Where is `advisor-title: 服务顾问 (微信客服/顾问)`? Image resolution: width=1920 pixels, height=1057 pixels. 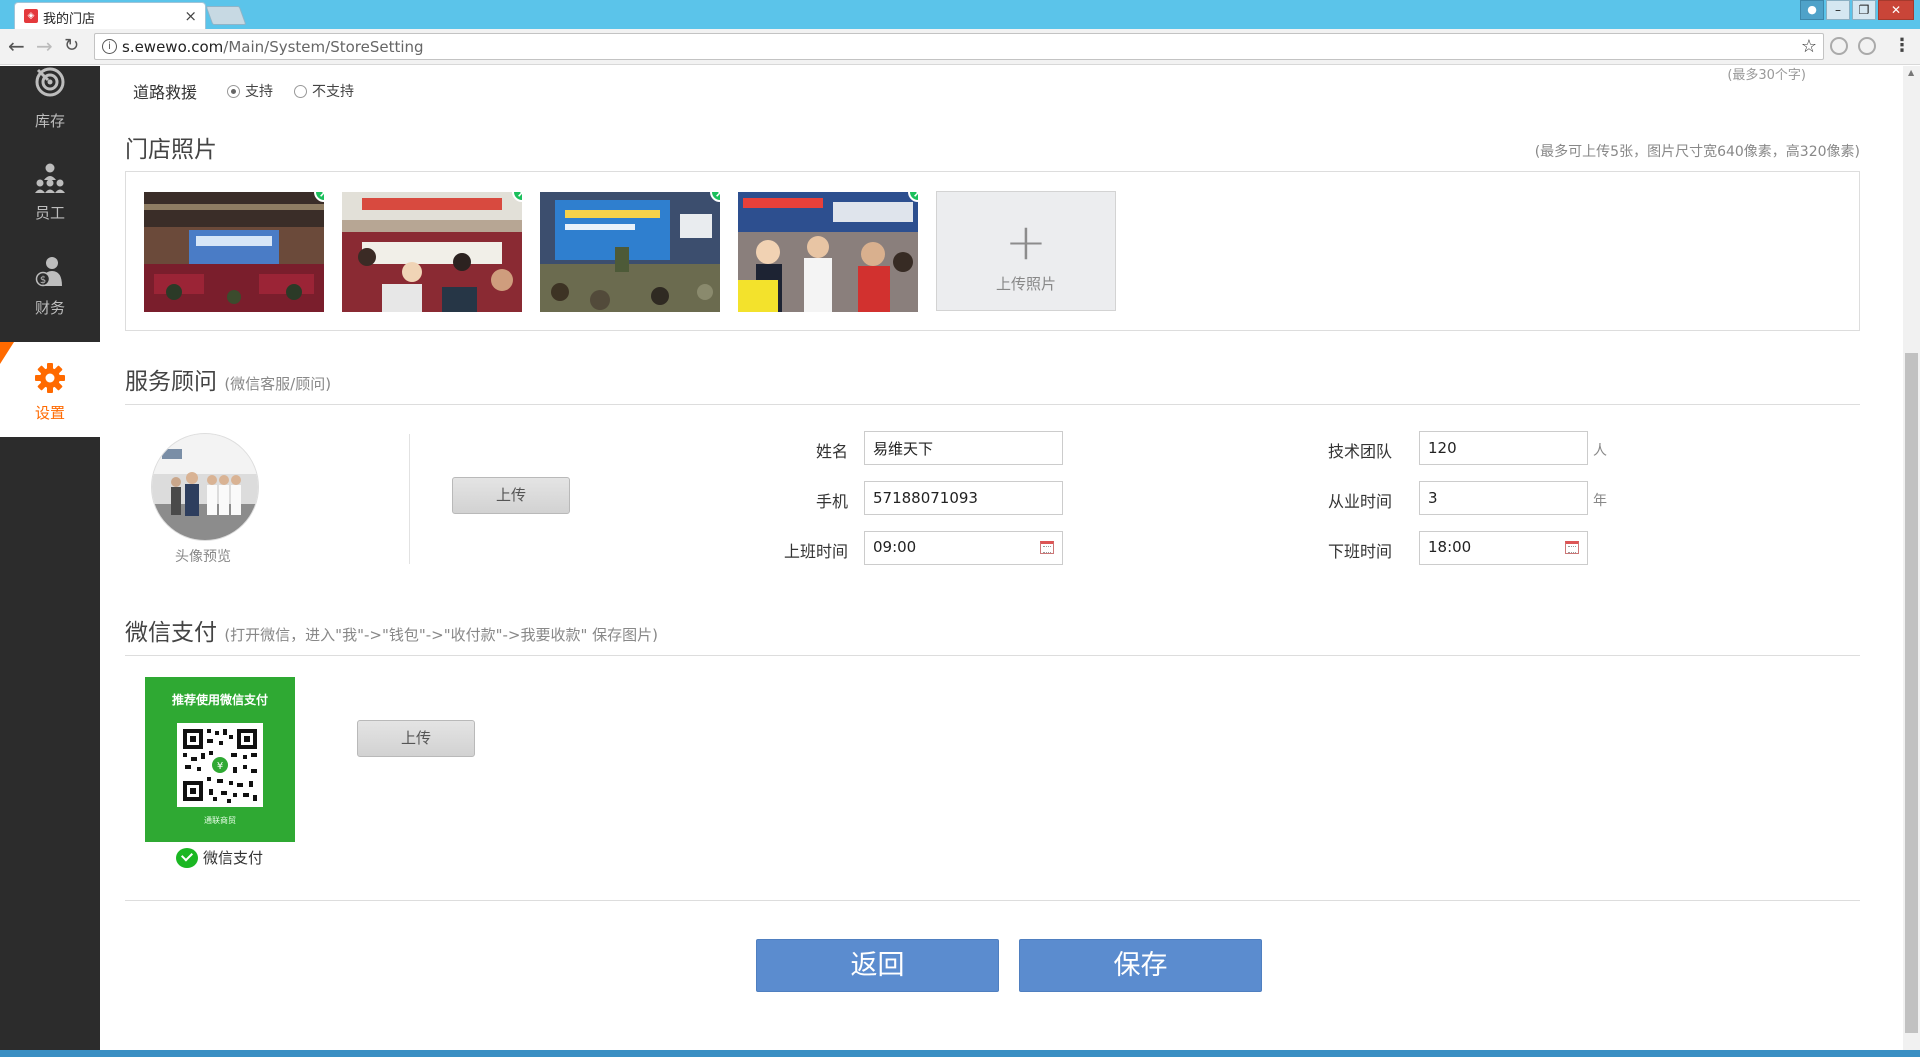
advisor-title: 服务顾问 (微信客服/顾问) is located at coordinates (228, 379).